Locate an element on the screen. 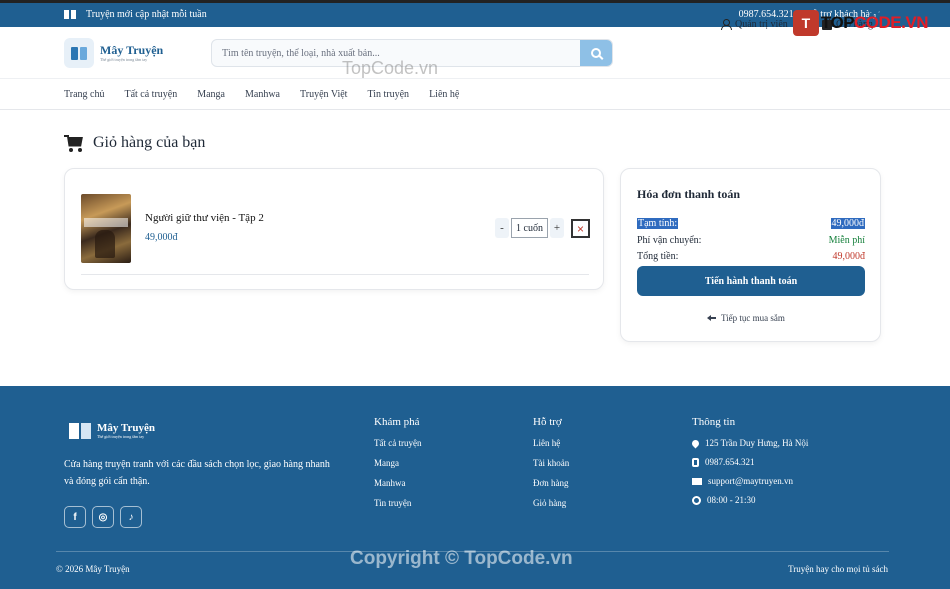 This screenshot has width=950, height=589. footer-hours-text: 08:00 - 21:30 is located at coordinates (731, 500).